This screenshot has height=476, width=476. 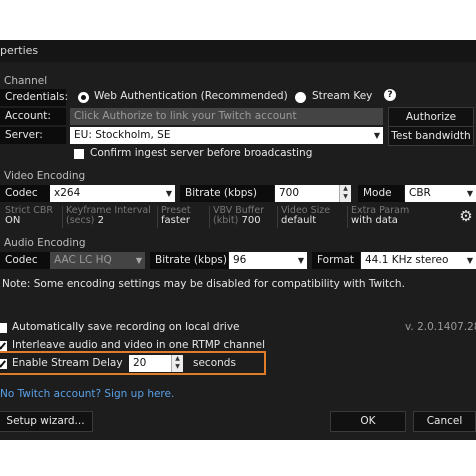 I want to click on param-value: 2, so click(x=100, y=220).